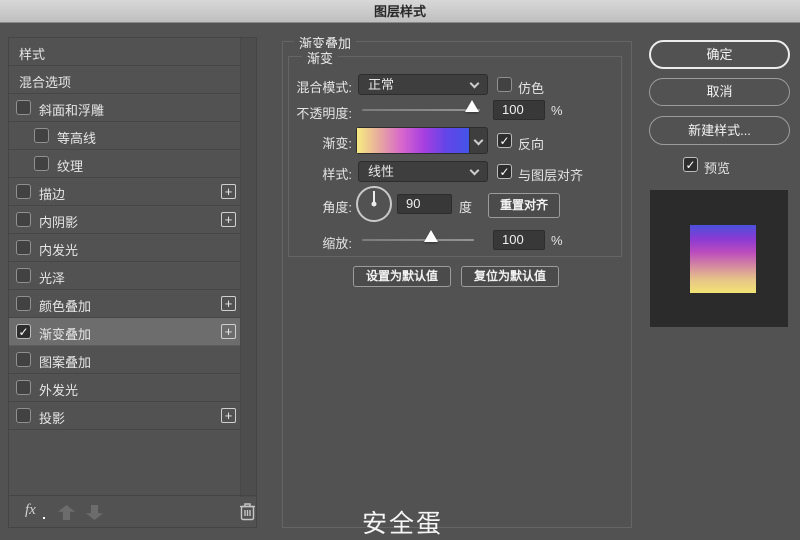 The width and height of the screenshot is (800, 540). Describe the element at coordinates (70, 166) in the screenshot. I see `effect-label: 纹理` at that location.